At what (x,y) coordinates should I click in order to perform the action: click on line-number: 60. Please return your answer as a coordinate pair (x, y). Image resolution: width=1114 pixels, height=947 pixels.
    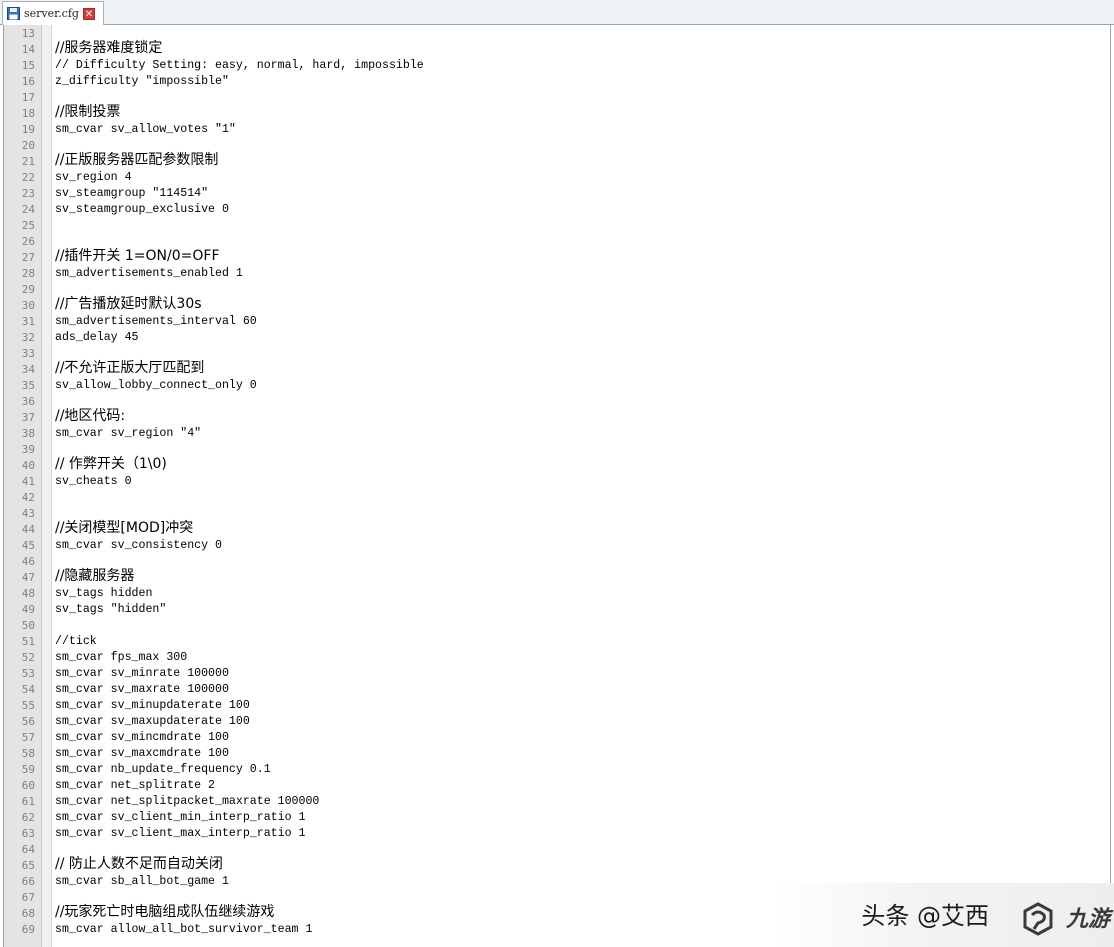
    Looking at the image, I should click on (28, 785).